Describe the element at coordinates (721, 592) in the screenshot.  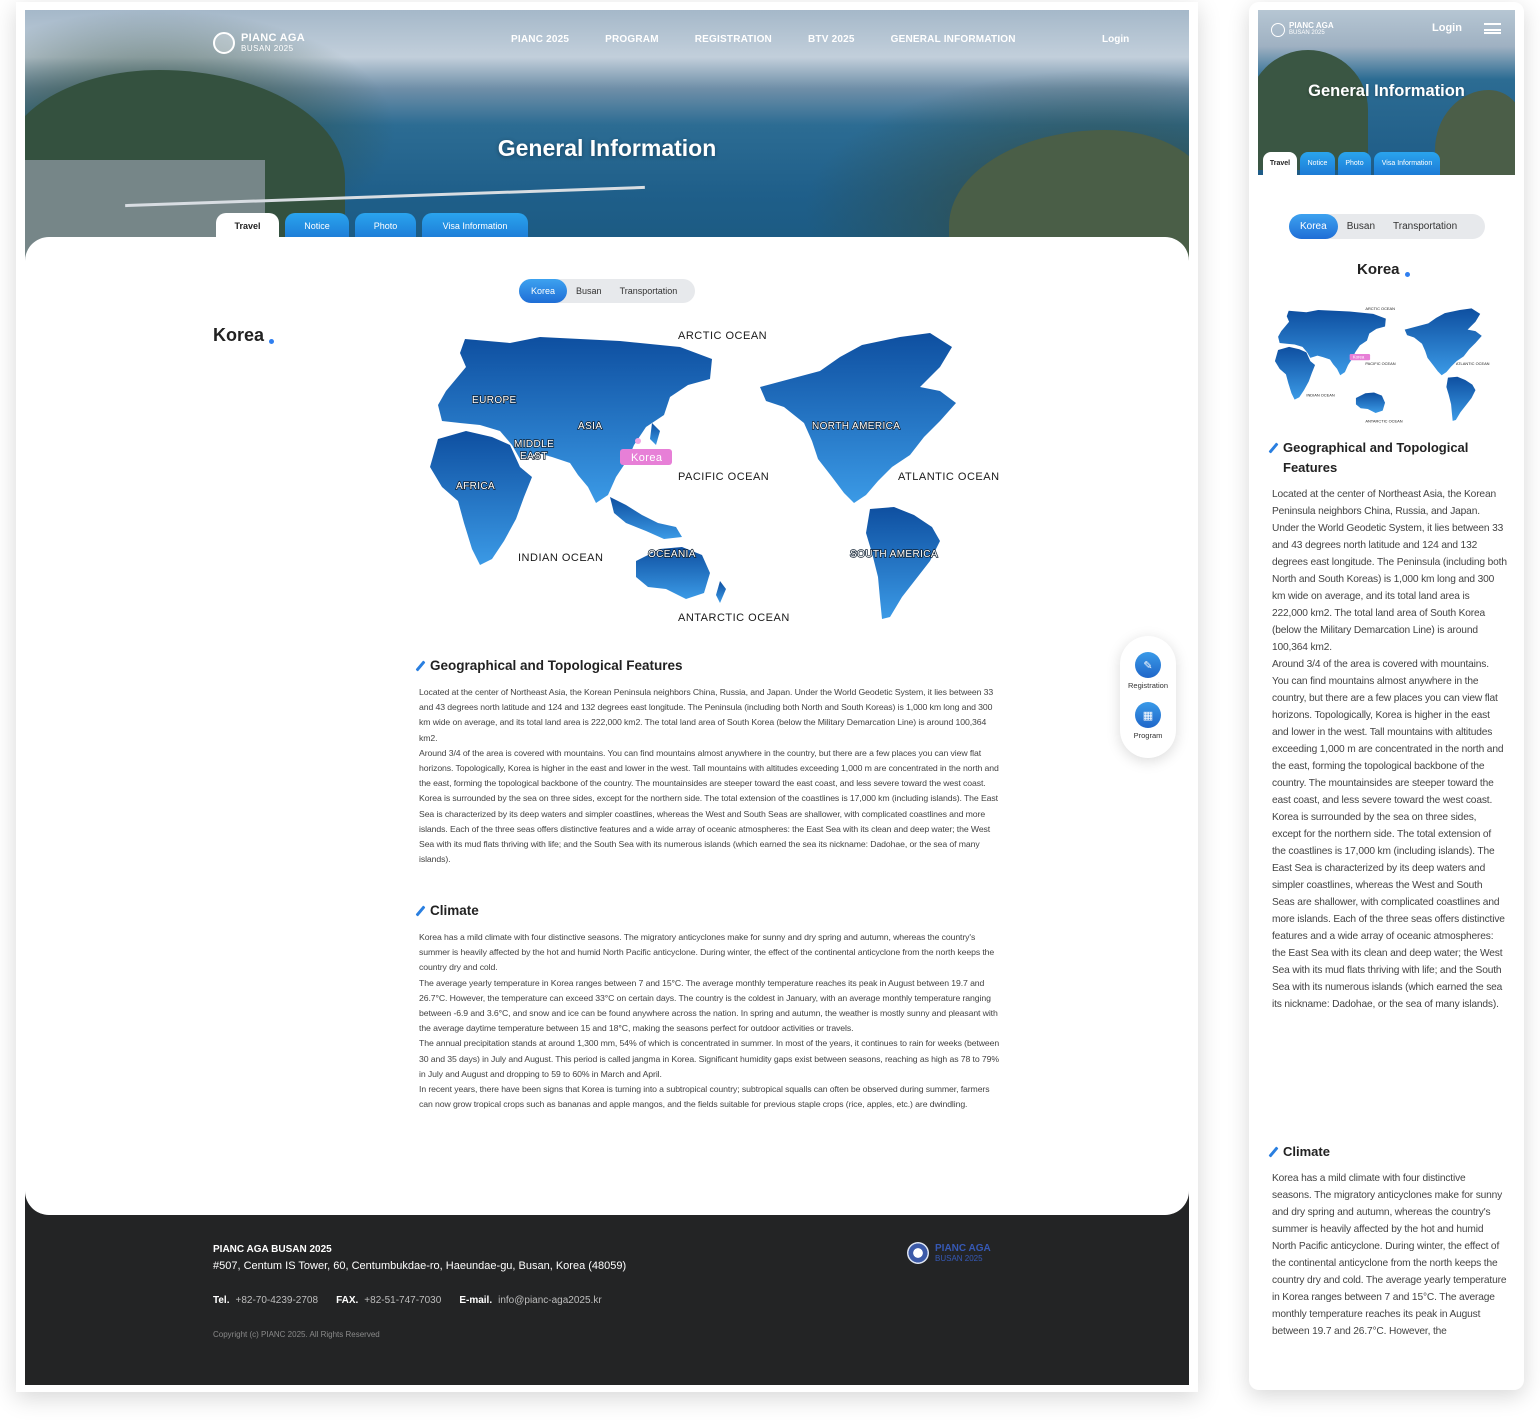
I see `nz-shape` at that location.